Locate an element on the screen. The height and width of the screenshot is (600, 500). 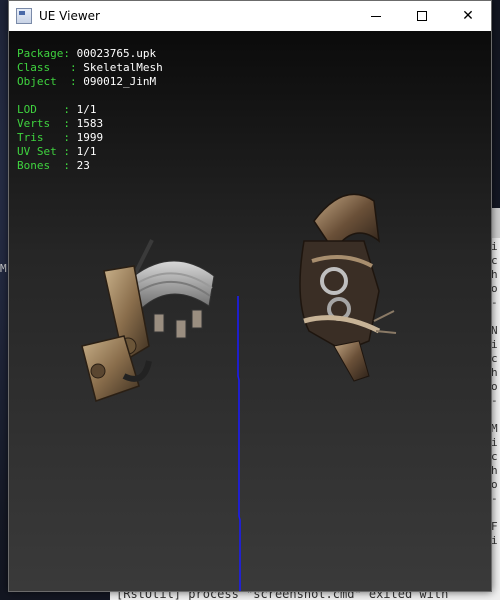
title-bar: UE Viewer ✕ is located at coordinates (250, 16).